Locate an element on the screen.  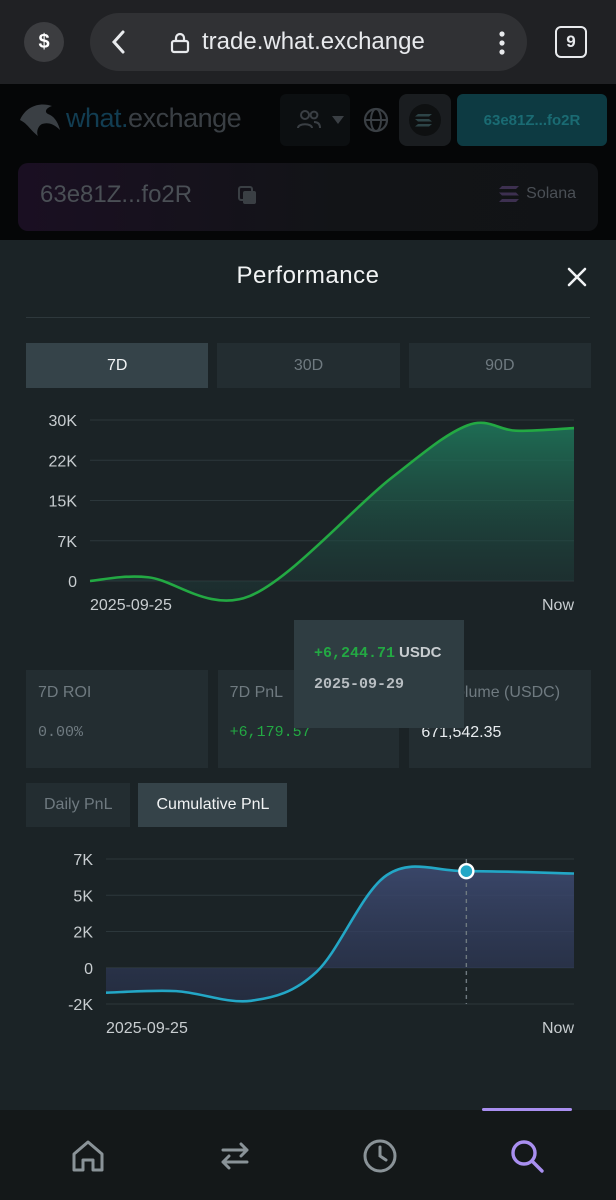
divider is located at coordinates (308, 317).